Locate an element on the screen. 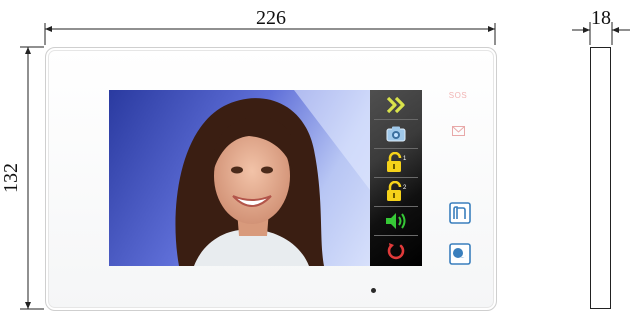 This screenshot has width=632, height=311. indicator-led is located at coordinates (373, 290).